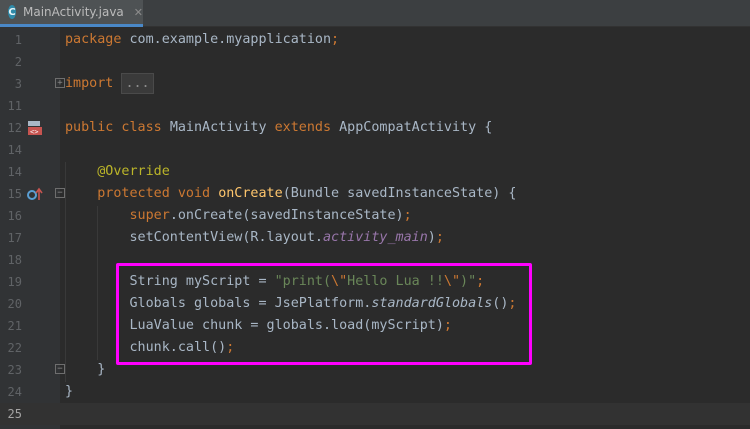 The image size is (750, 429). Describe the element at coordinates (12, 12) in the screenshot. I see `class-icon: C` at that location.